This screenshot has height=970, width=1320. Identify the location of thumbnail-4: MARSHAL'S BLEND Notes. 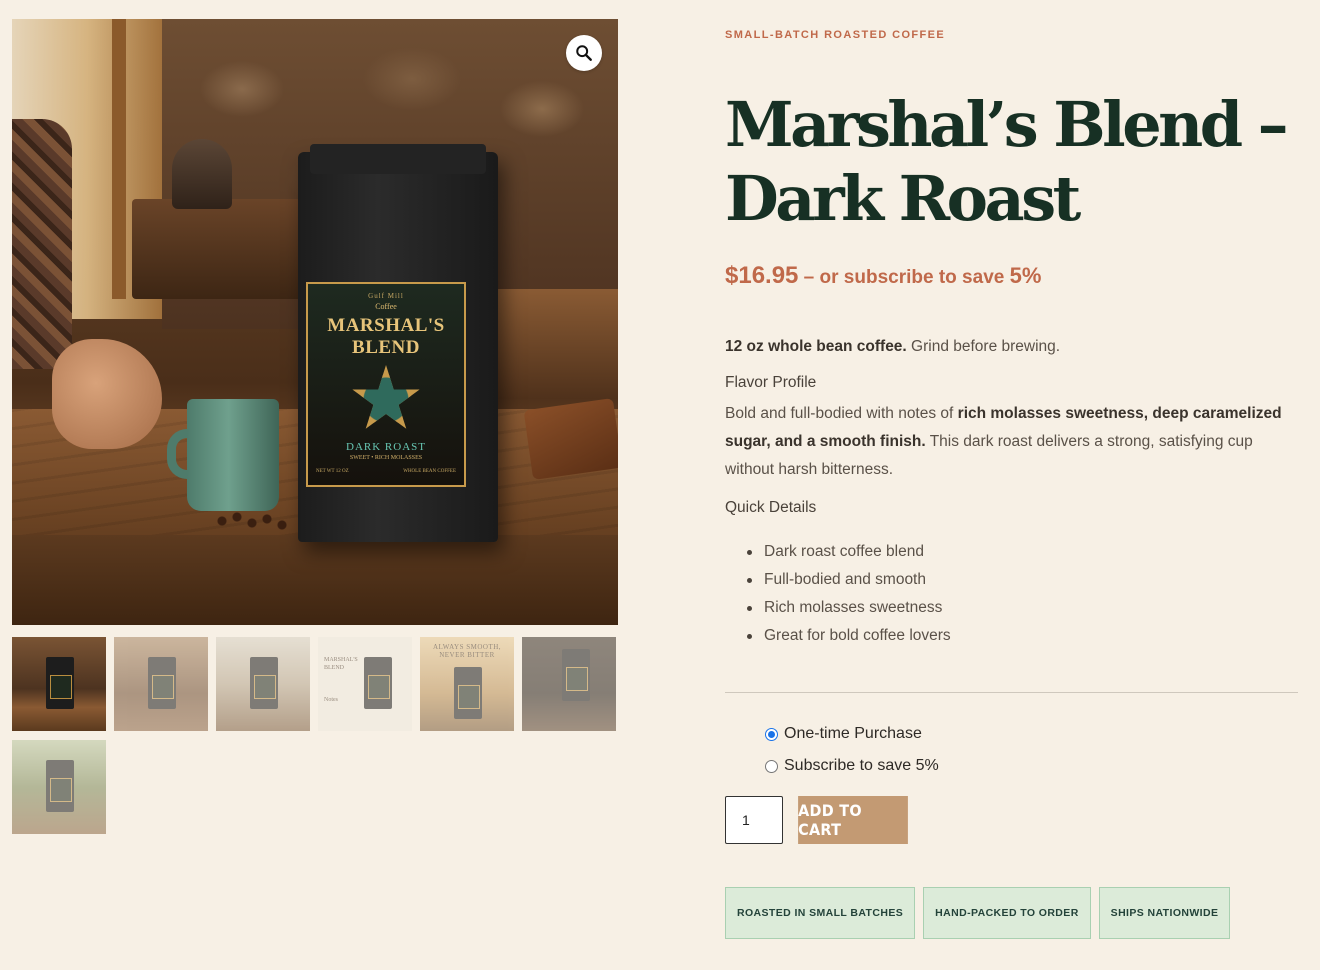
(365, 684).